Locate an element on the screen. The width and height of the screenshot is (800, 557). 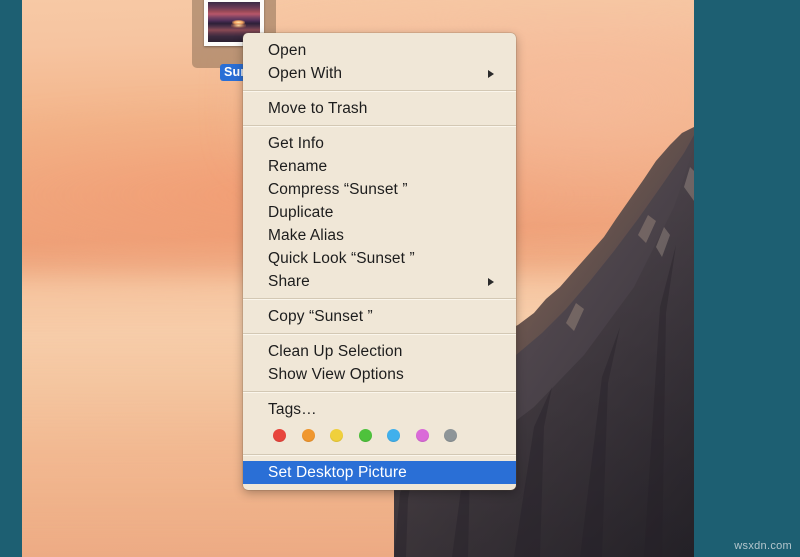
menu-item-label: Quick Look “Sunset ” is located at coordinates (341, 258).